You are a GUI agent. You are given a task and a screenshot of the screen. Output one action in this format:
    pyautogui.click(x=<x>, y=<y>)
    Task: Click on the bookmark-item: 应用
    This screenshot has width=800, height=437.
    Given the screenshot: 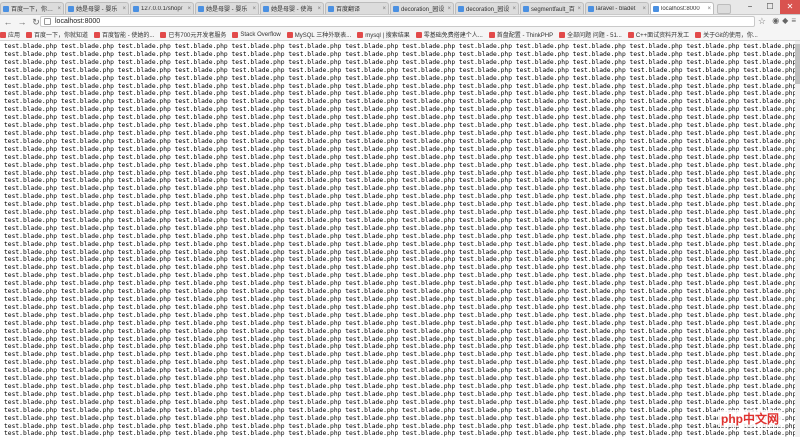 What is the action you would take?
    pyautogui.click(x=10, y=34)
    